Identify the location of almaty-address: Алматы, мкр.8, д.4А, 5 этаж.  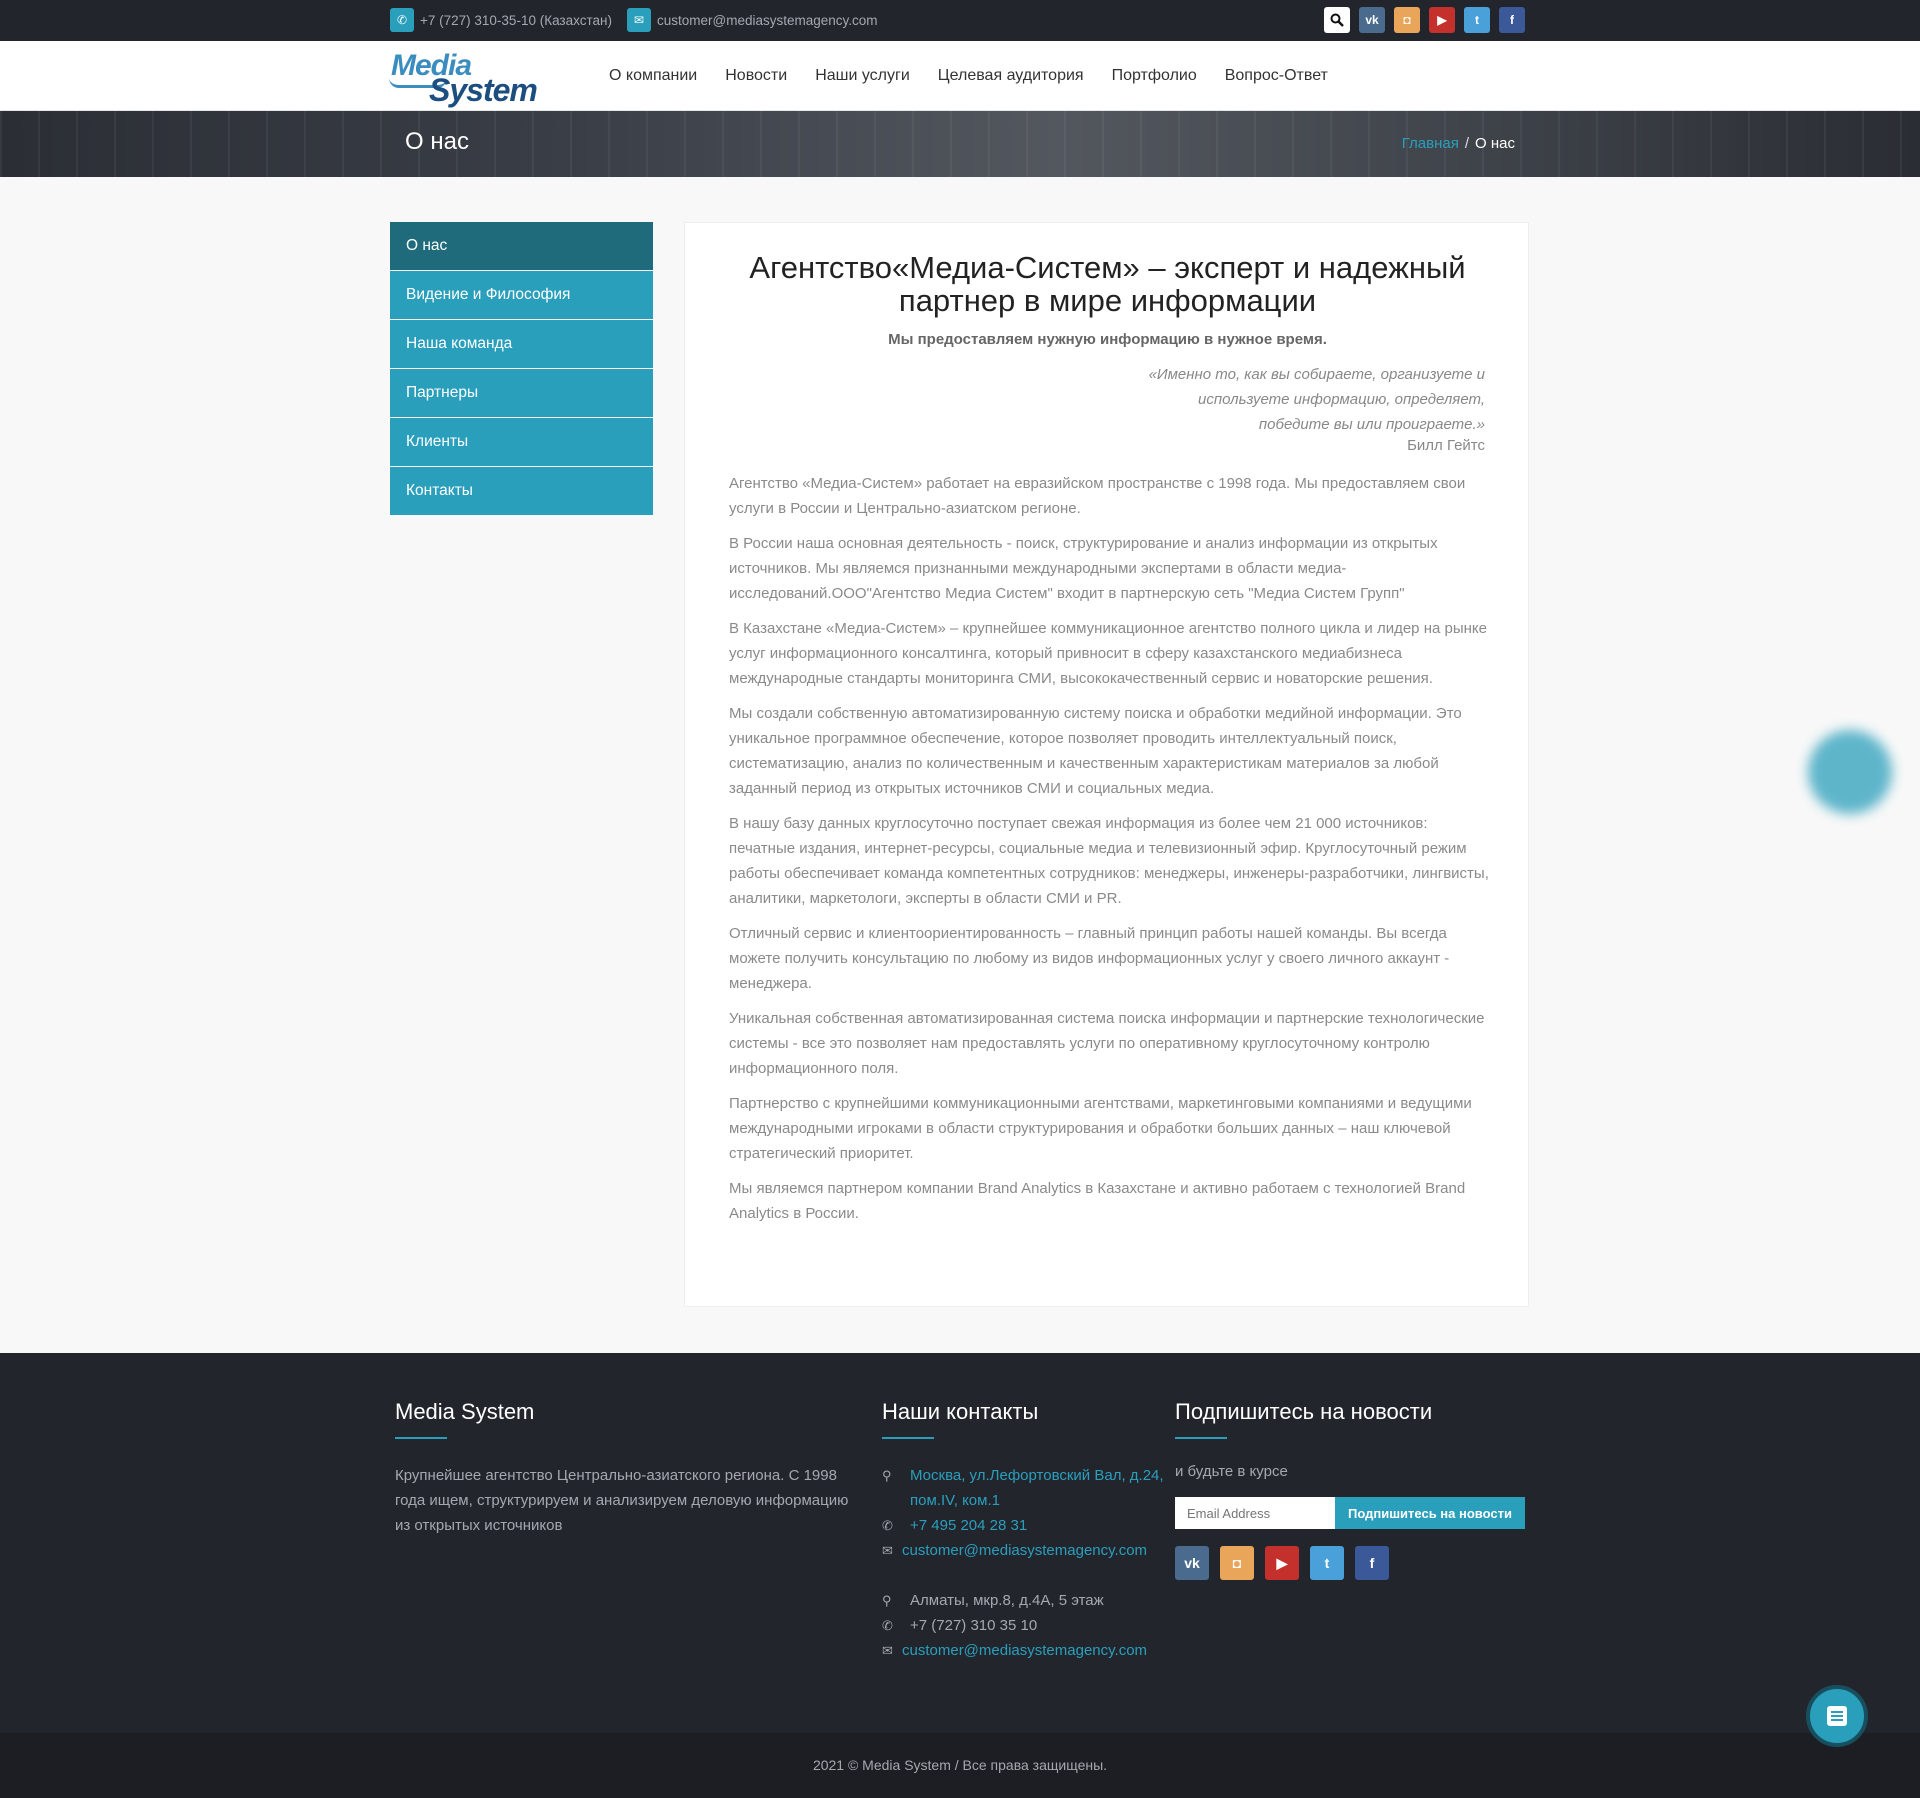
(1007, 1600).